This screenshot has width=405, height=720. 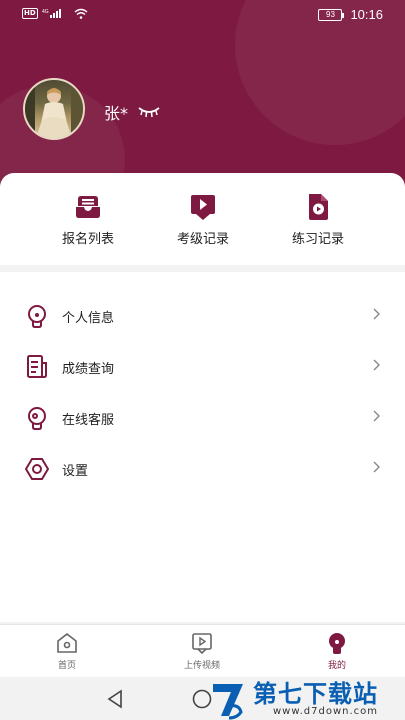 What do you see at coordinates (318, 207) in the screenshot?
I see `video-file-icon` at bounding box center [318, 207].